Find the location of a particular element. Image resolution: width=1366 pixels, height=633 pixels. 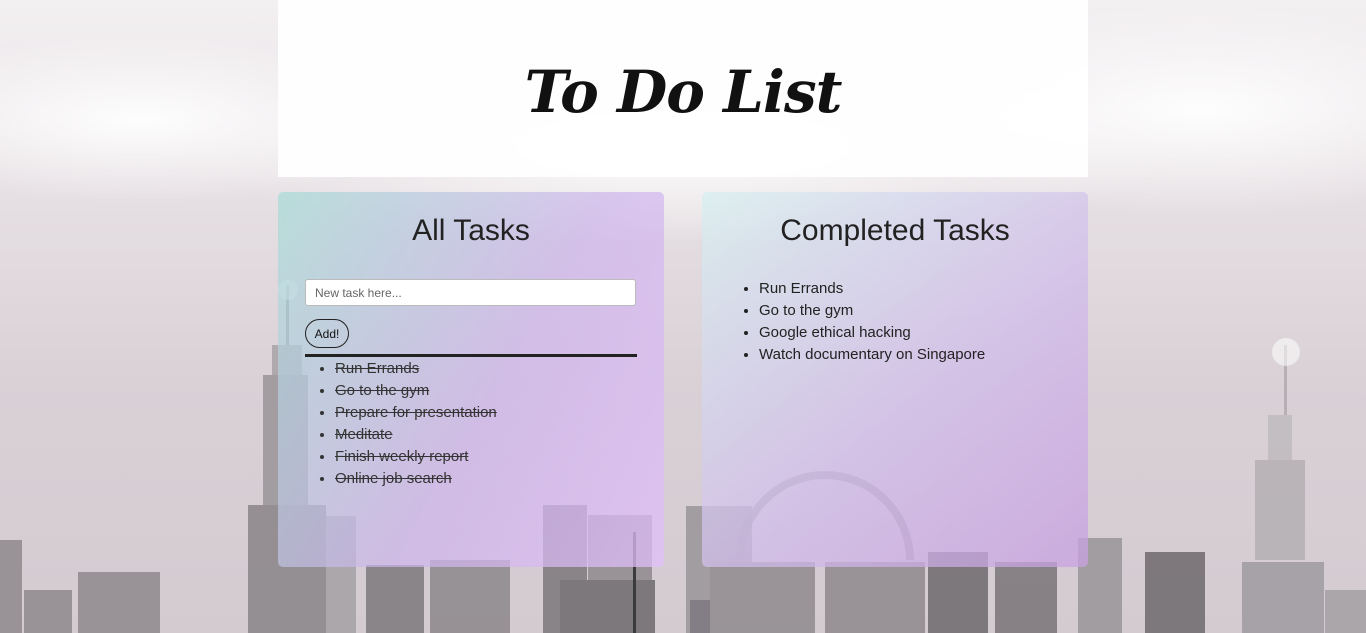

add-task-button: Add! is located at coordinates (327, 333).